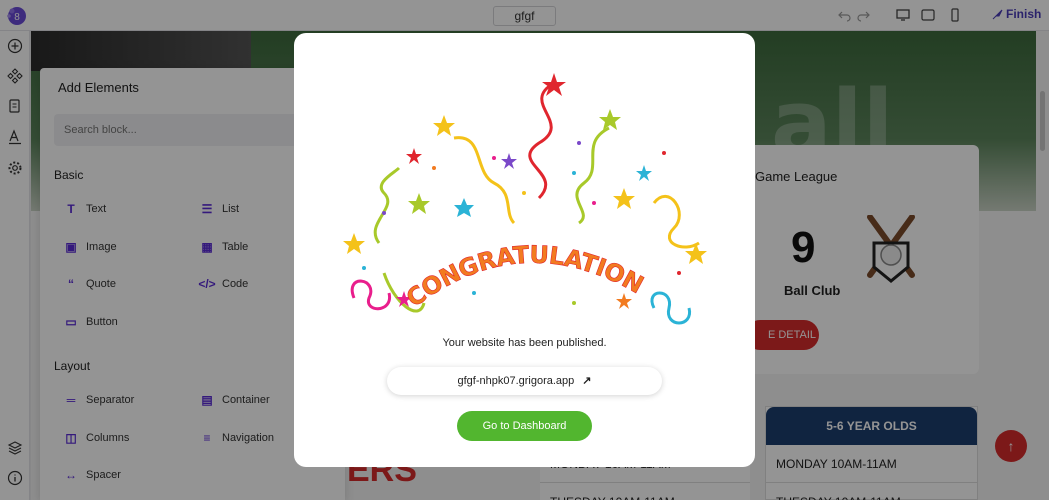 The height and width of the screenshot is (500, 1049). I want to click on site-url: gfgf-nhpk07.grigora.app, so click(516, 381).